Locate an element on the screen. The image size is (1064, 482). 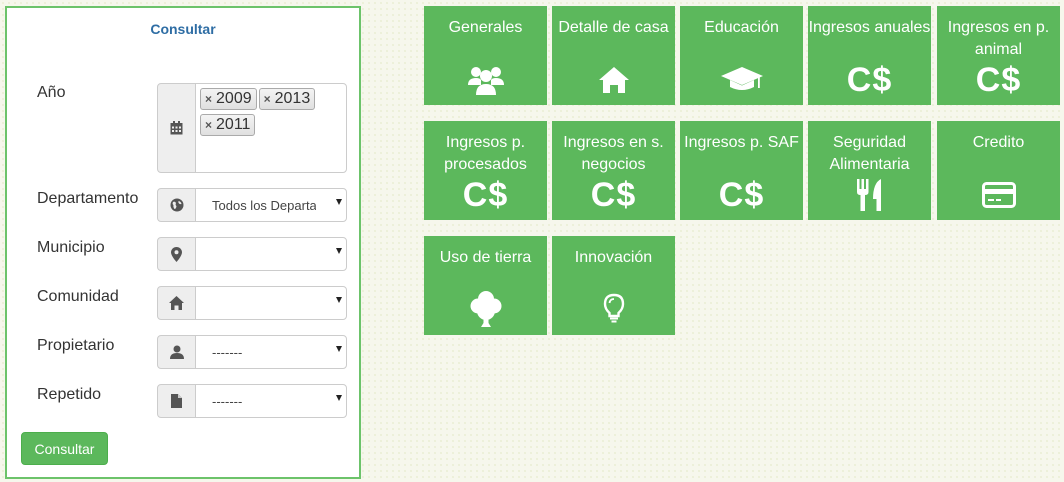
year-tag: × 2011 is located at coordinates (228, 125).